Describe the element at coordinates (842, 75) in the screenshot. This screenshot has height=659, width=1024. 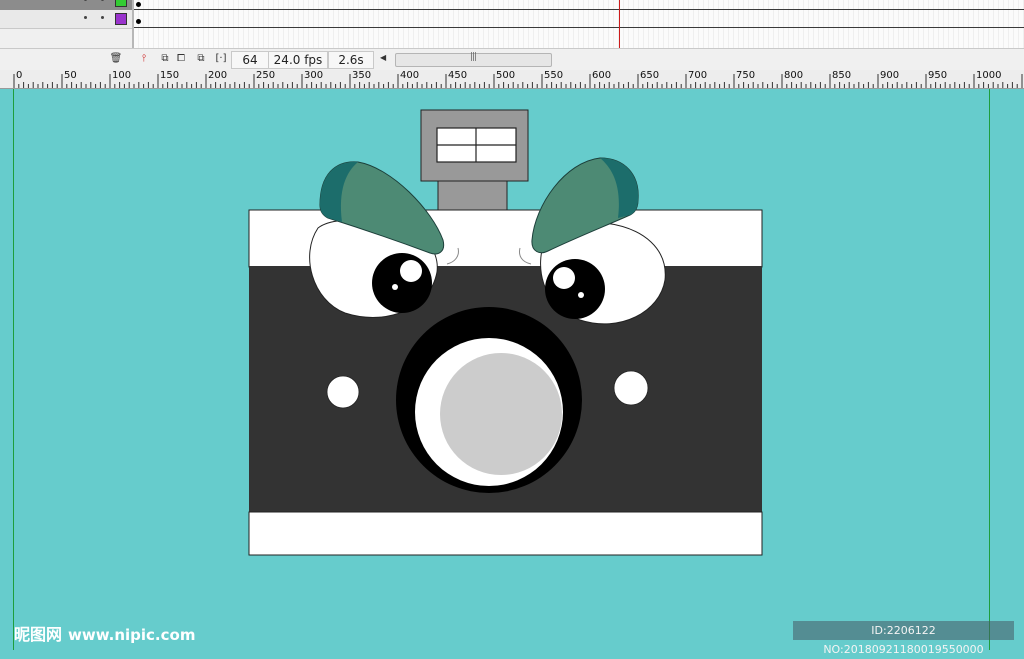
I see `ruler-label: 850` at that location.